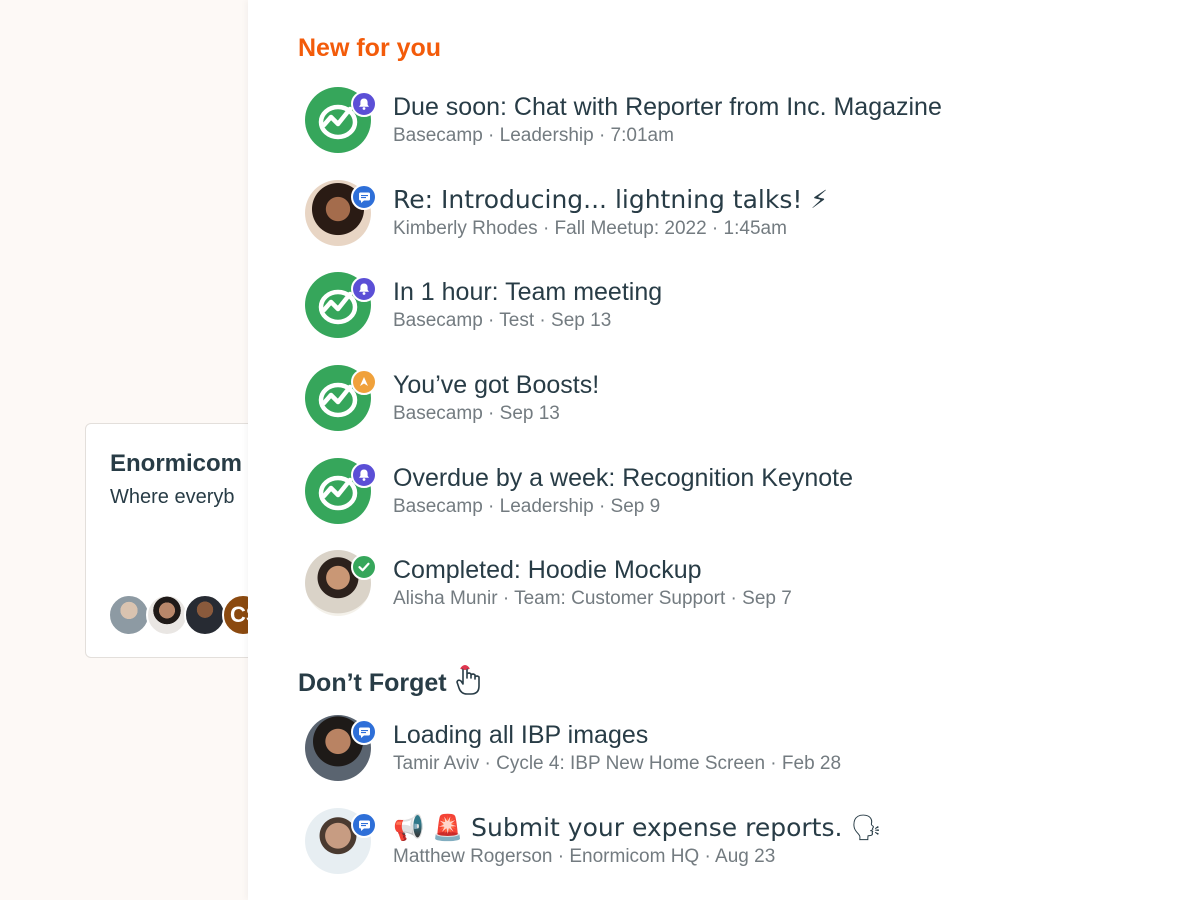 The width and height of the screenshot is (1200, 900). Describe the element at coordinates (364, 567) in the screenshot. I see `check-icon` at that location.